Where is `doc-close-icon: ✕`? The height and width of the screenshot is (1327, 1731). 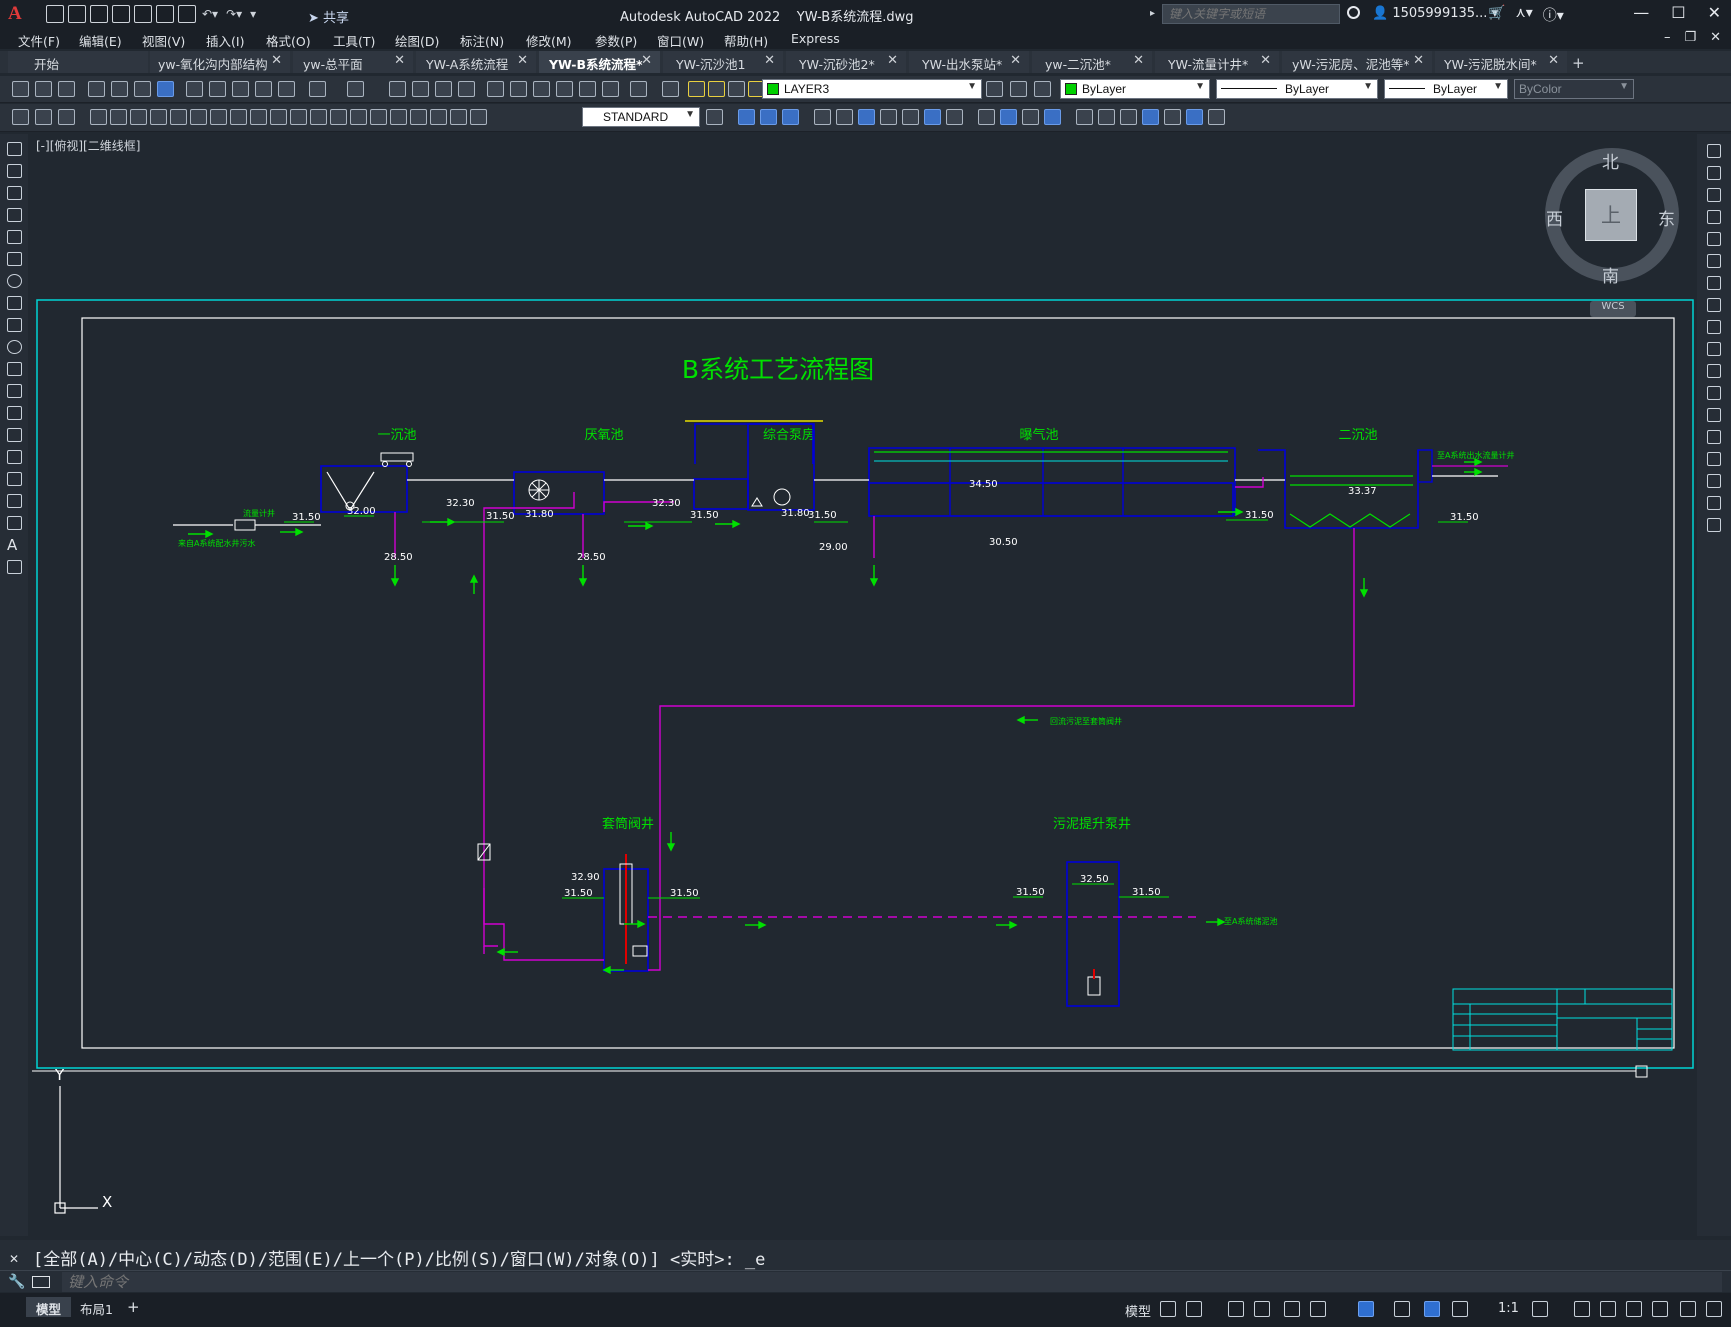
doc-close-icon: ✕ is located at coordinates (1715, 37).